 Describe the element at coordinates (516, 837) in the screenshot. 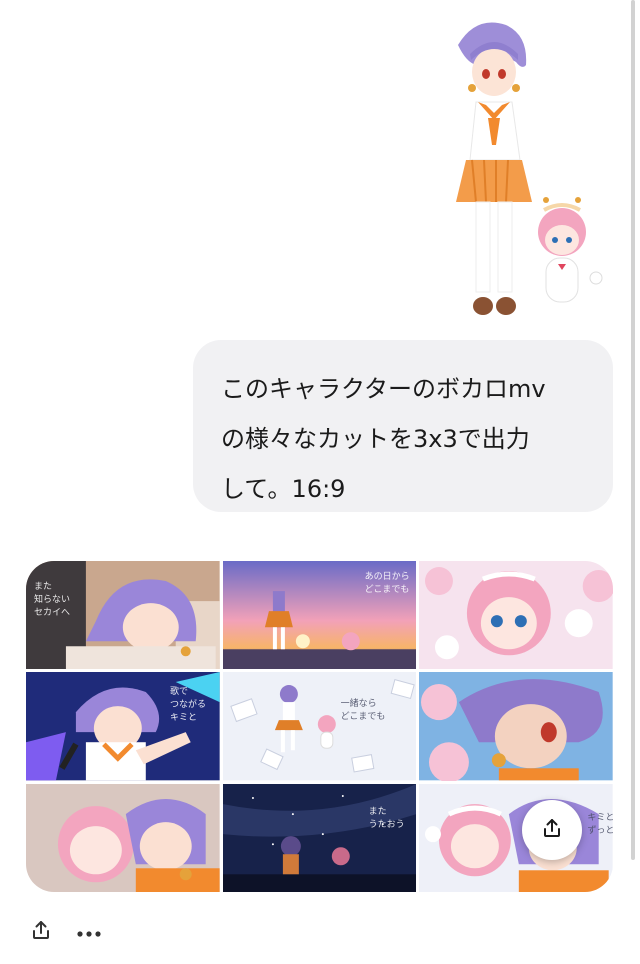

I see `grid-cell-9: キミと ずっと` at that location.